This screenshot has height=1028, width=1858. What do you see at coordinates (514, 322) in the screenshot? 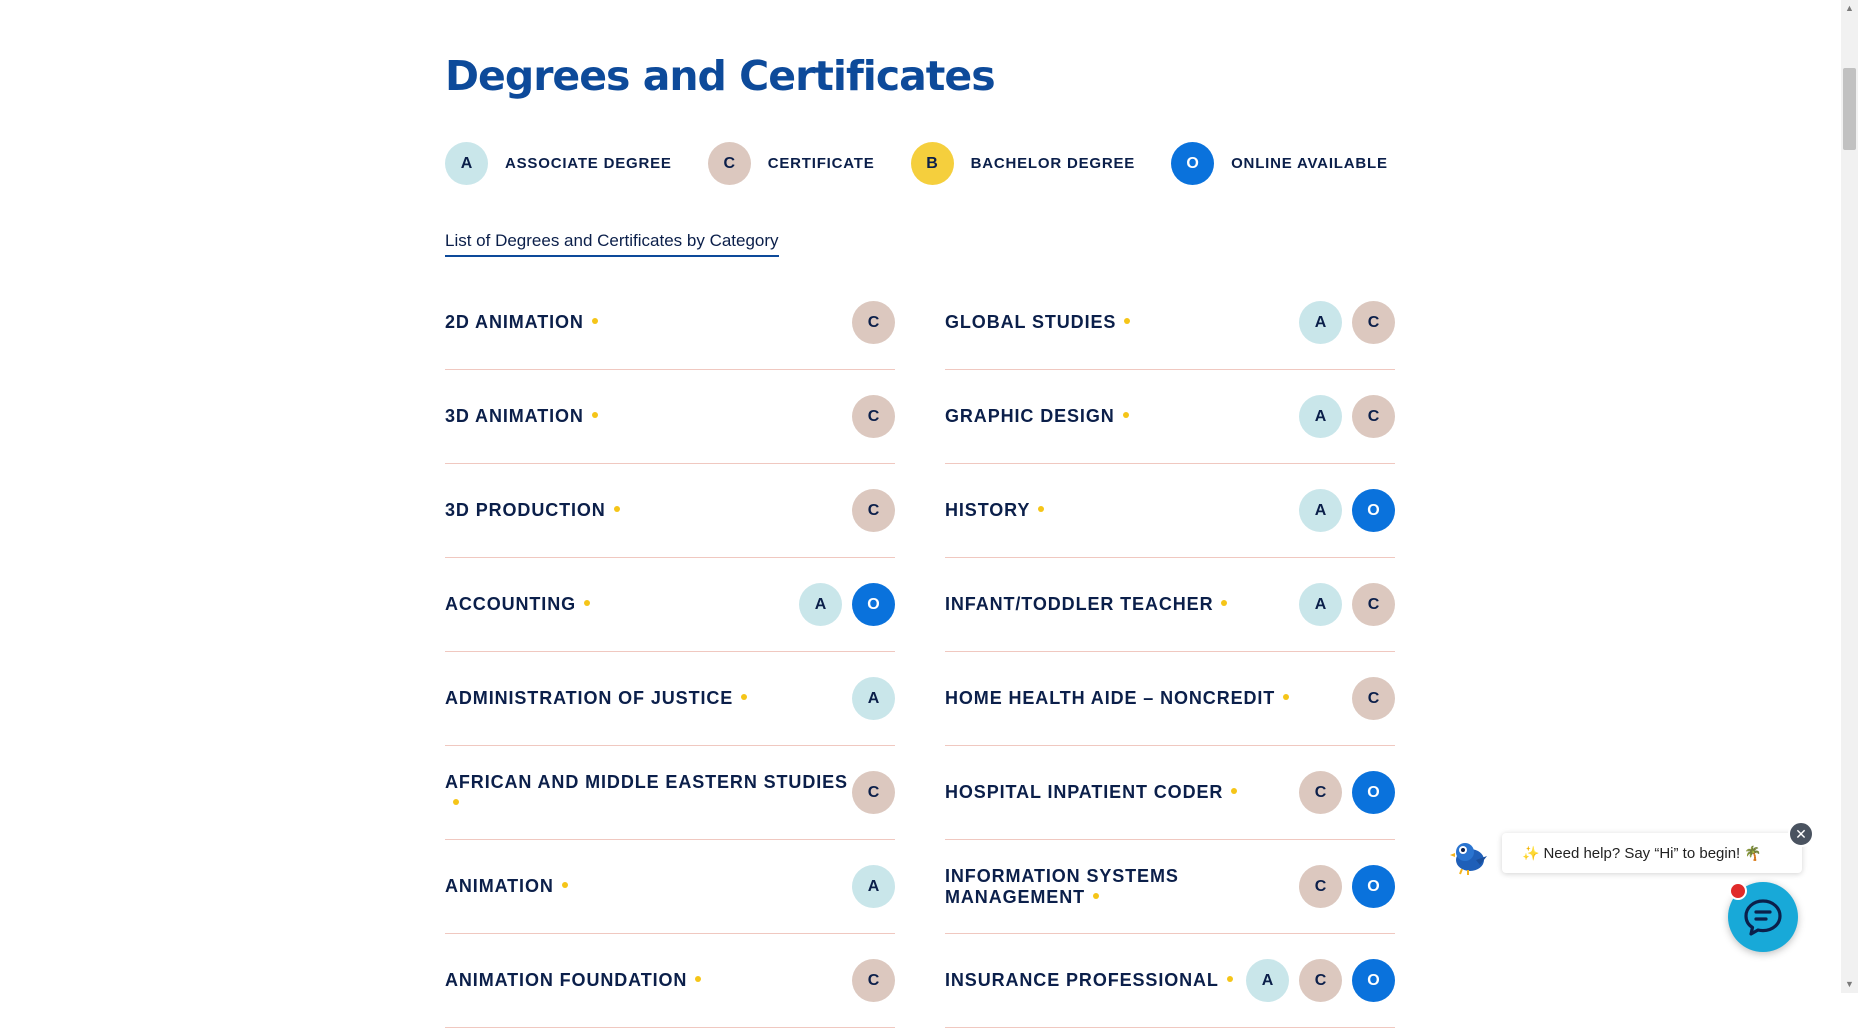
I see `program-name: 2D ANIMATION` at bounding box center [514, 322].